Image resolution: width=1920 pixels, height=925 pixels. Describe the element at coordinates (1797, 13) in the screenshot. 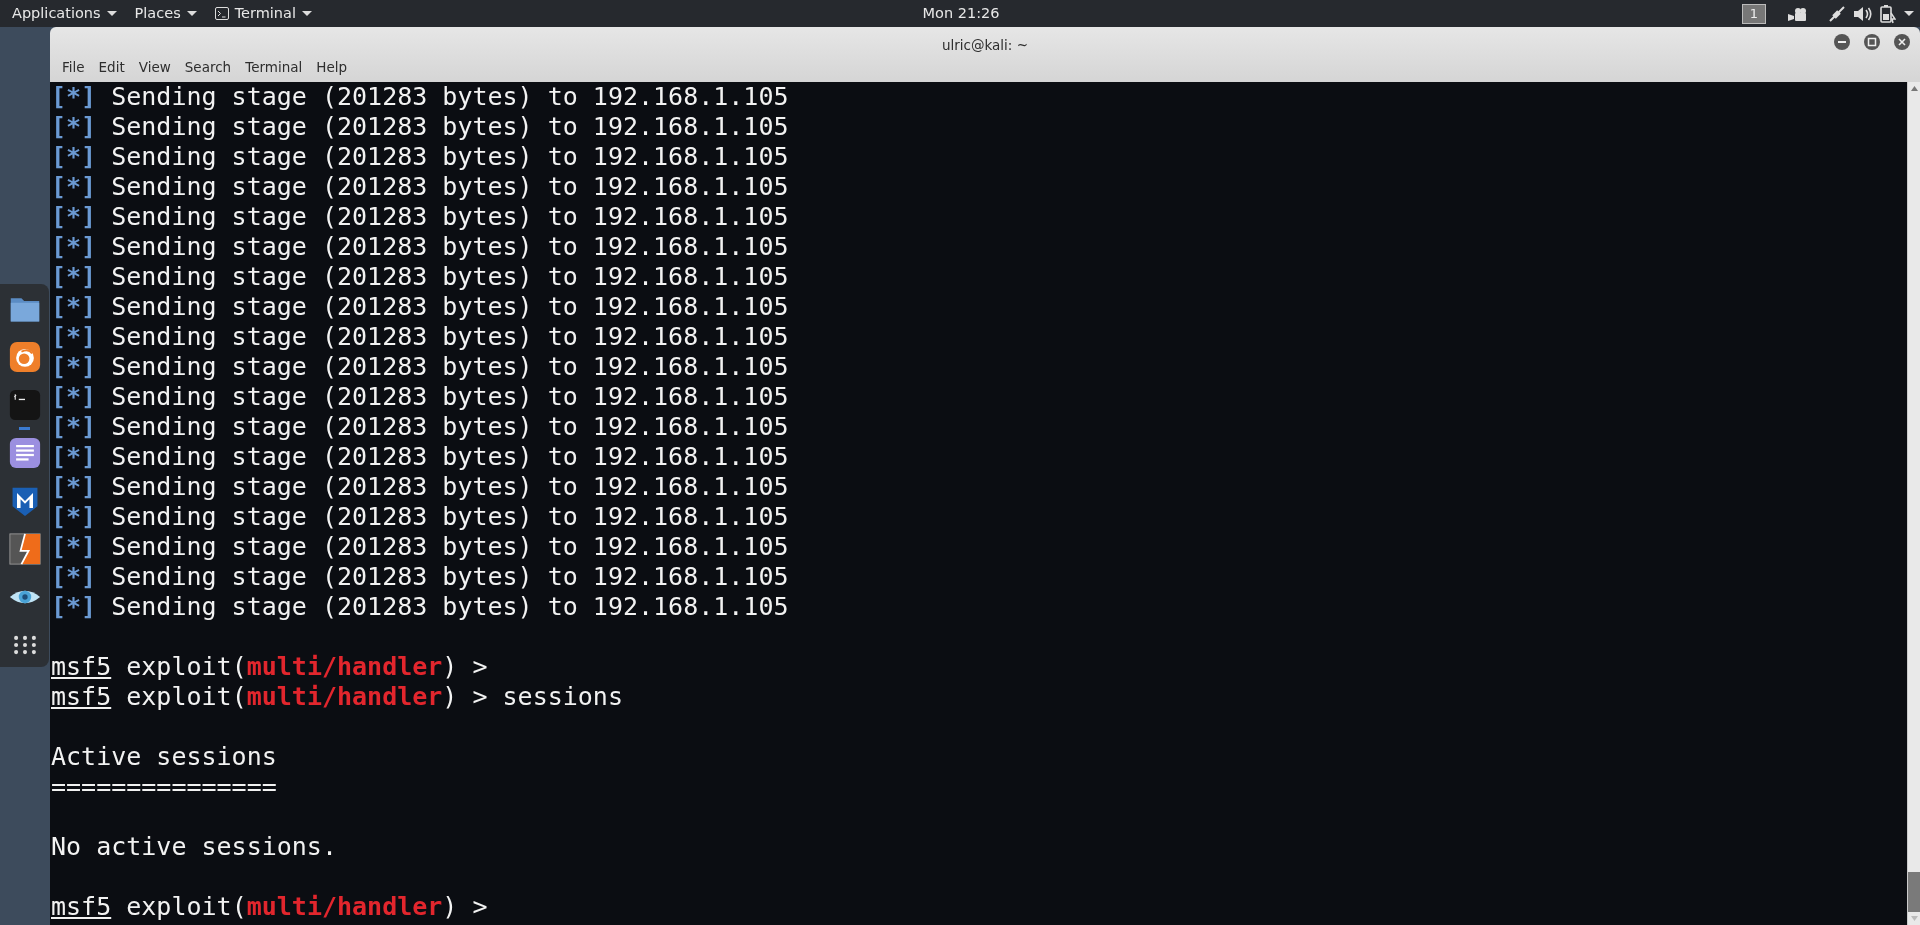

I see `video-camera-icon` at that location.